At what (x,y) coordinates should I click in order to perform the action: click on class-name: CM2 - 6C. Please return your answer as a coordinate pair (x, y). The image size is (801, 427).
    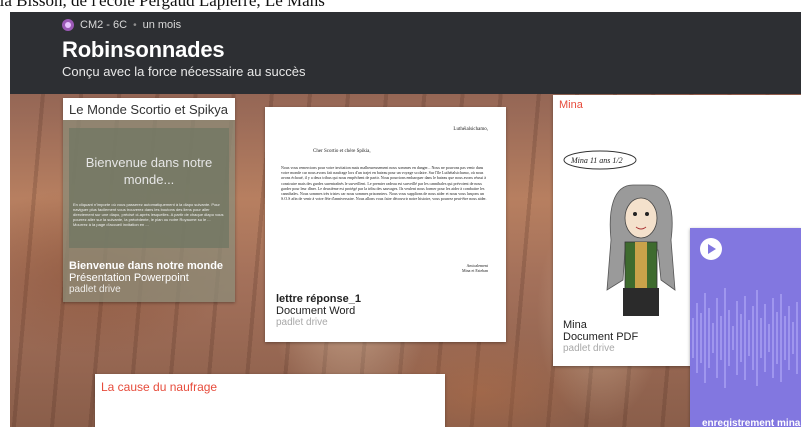
    Looking at the image, I should click on (103, 25).